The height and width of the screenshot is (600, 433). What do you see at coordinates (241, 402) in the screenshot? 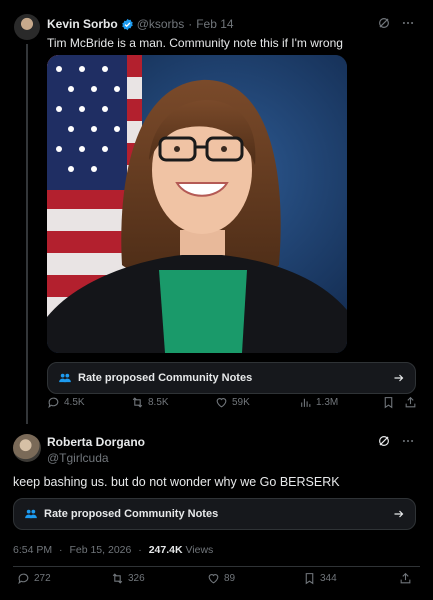
I see `like-count: 59K` at bounding box center [241, 402].